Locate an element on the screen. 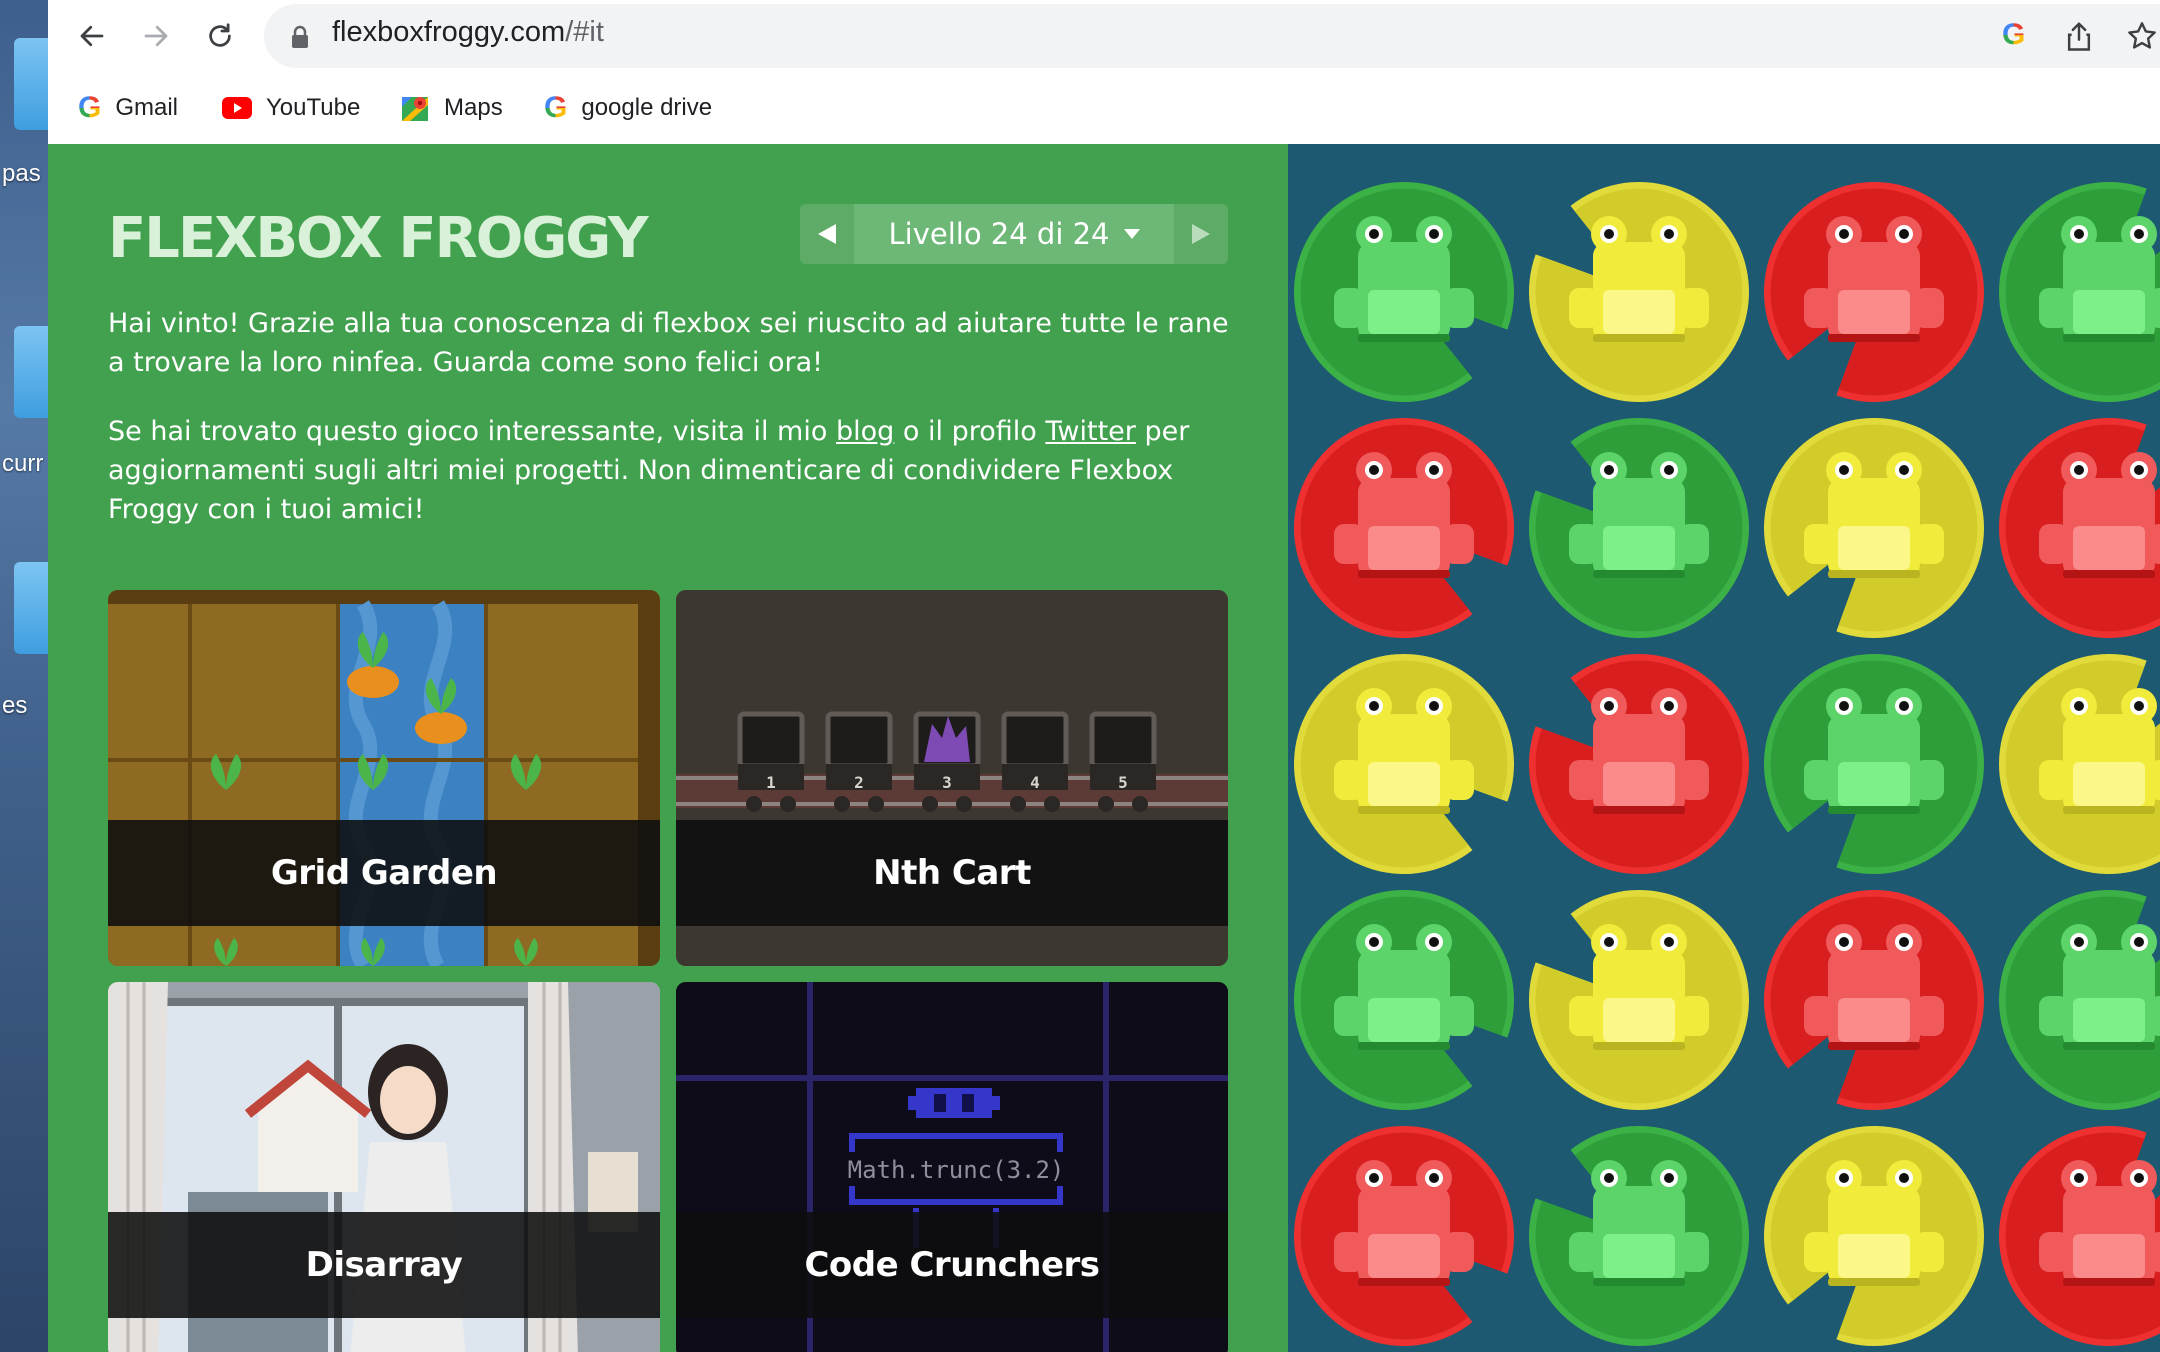 The image size is (2160, 1352). forward-arrow-icon is located at coordinates (156, 36).